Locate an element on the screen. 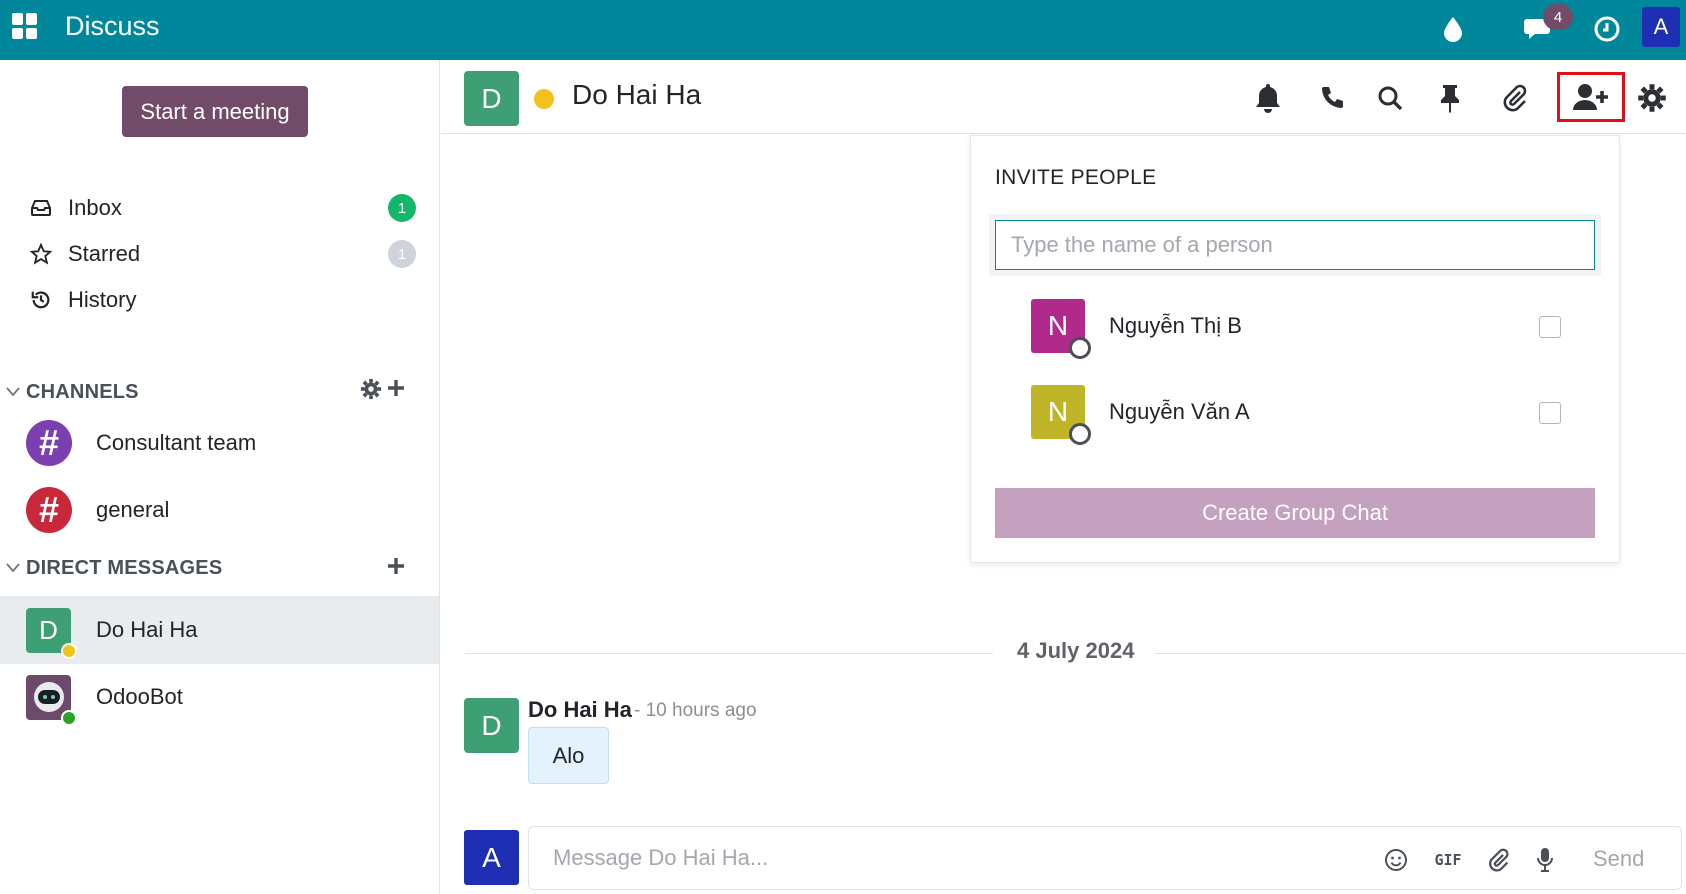 The width and height of the screenshot is (1686, 894). channel-item-general: # general is located at coordinates (97, 510).